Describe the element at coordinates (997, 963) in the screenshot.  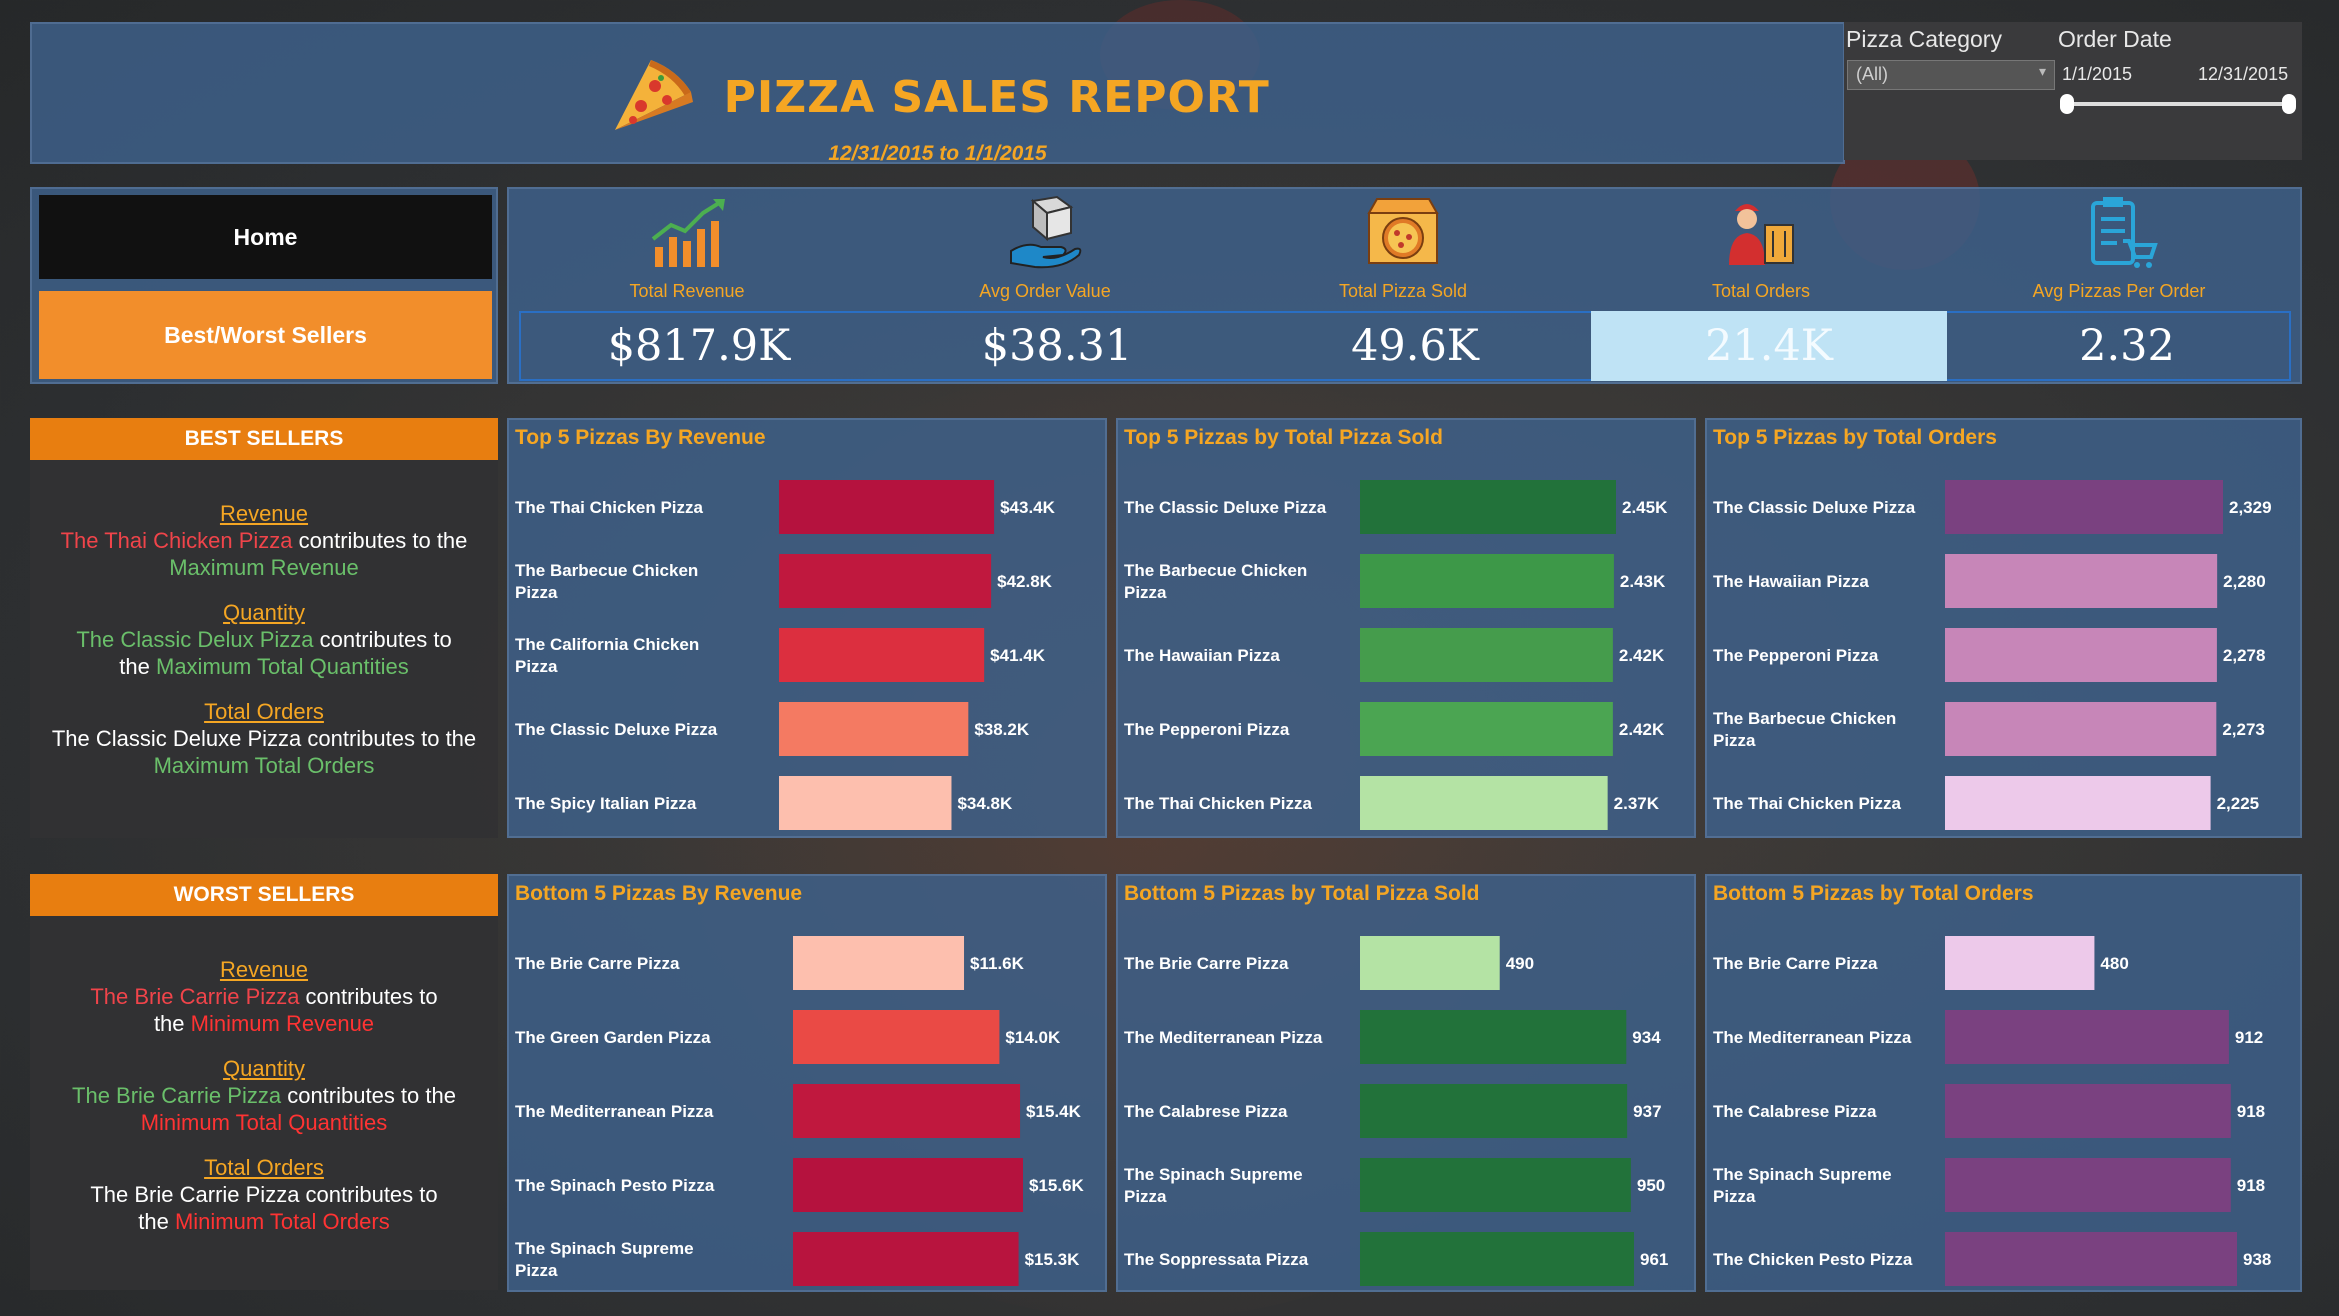
I see `bar-value-label: $11.6K` at that location.